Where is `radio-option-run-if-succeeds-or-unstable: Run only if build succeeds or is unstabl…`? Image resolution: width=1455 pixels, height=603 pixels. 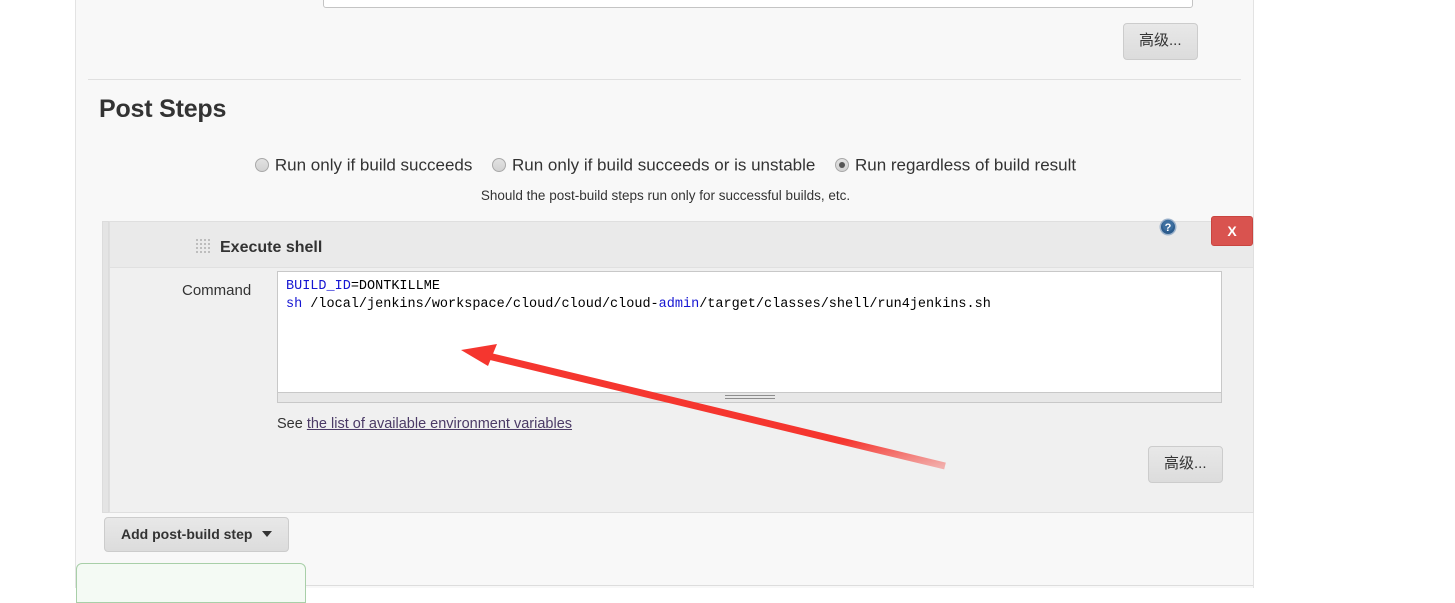 radio-option-run-if-succeeds-or-unstable: Run only if build succeeds or is unstabl… is located at coordinates (653, 165).